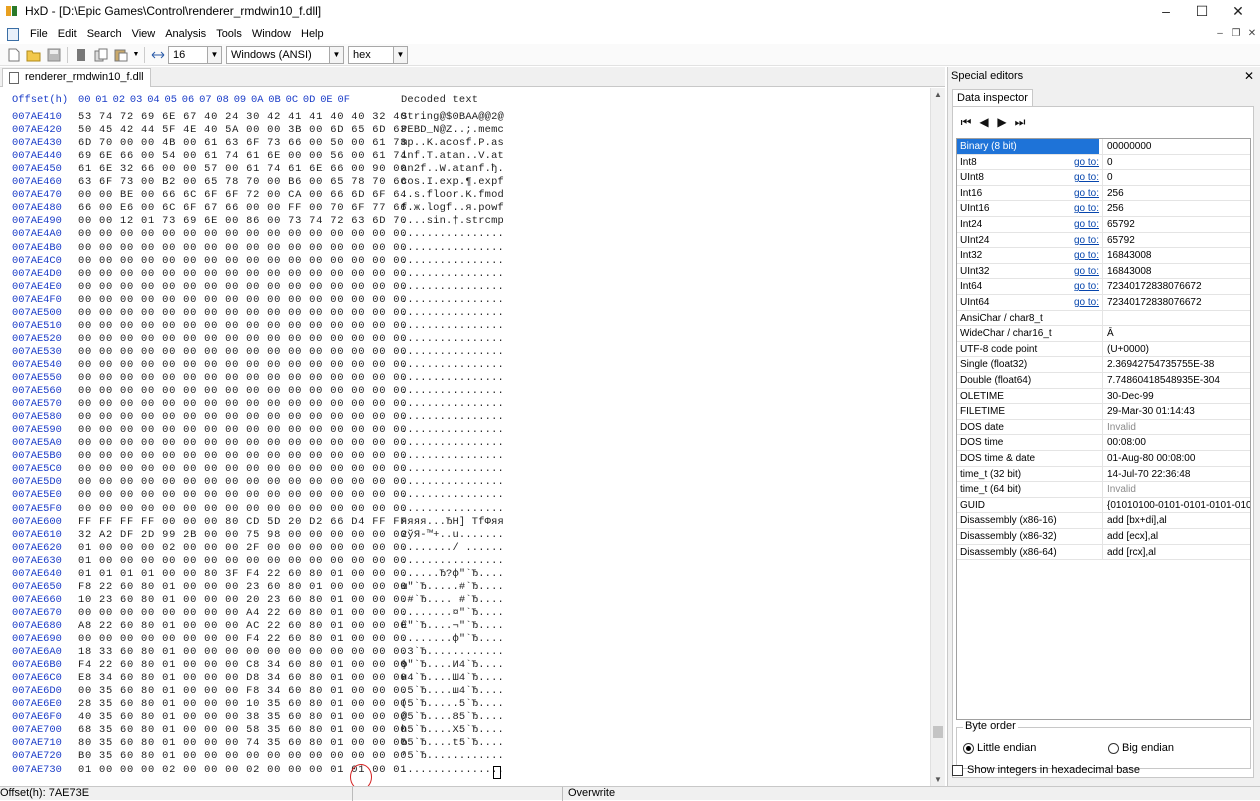 The image size is (1260, 801). Describe the element at coordinates (81, 55) in the screenshot. I see `cut-icon` at that location.